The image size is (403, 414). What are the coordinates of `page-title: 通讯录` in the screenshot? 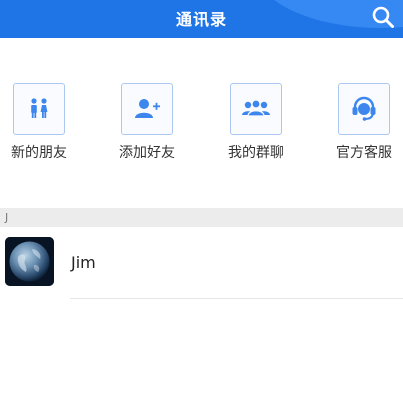 It's located at (201, 19).